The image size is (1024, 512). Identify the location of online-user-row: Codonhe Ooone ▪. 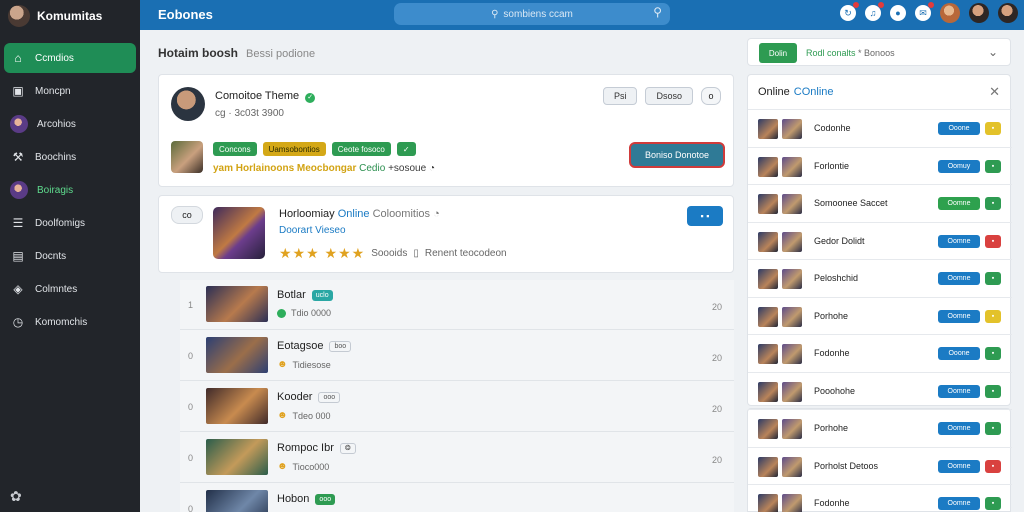
(880, 127).